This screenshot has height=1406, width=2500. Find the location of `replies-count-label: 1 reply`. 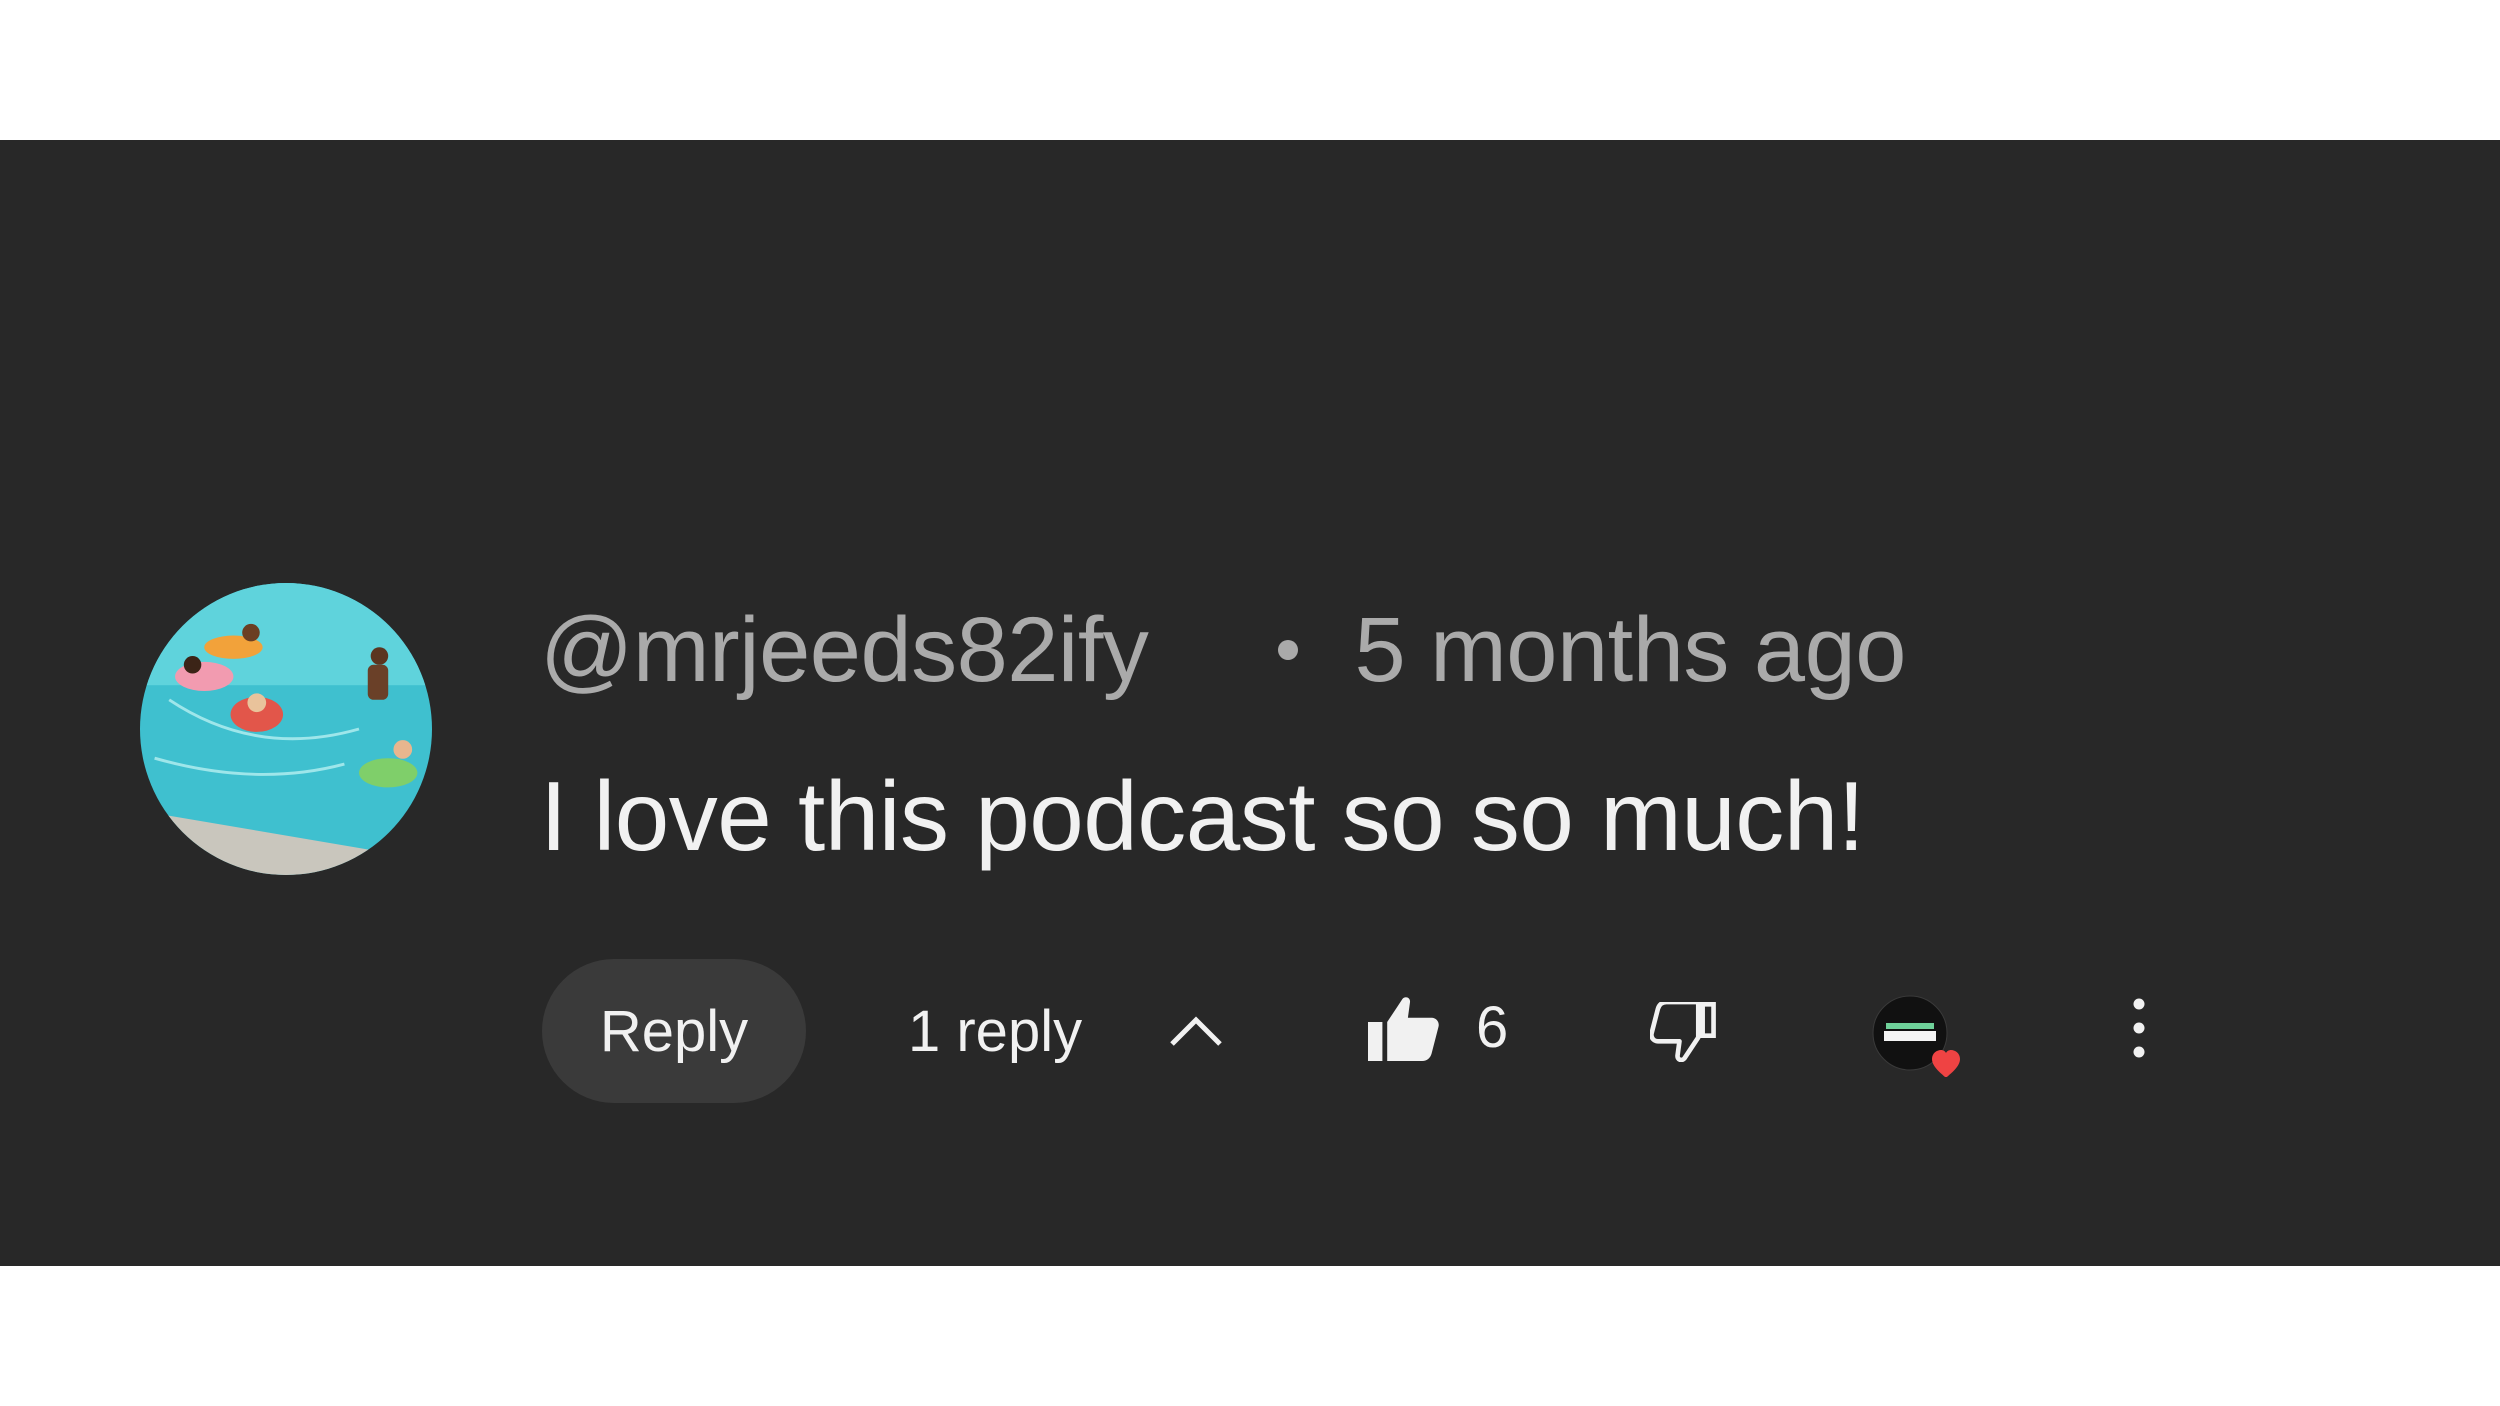

replies-count-label: 1 reply is located at coordinates (995, 1031).